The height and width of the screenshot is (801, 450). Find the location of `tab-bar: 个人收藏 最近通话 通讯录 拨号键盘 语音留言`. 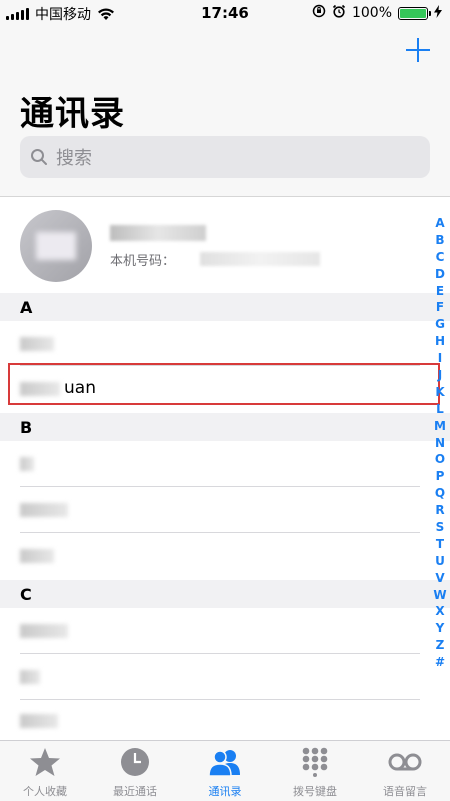

tab-bar: 个人收藏 最近通话 通讯录 拨号键盘 语音留言 is located at coordinates (225, 770).